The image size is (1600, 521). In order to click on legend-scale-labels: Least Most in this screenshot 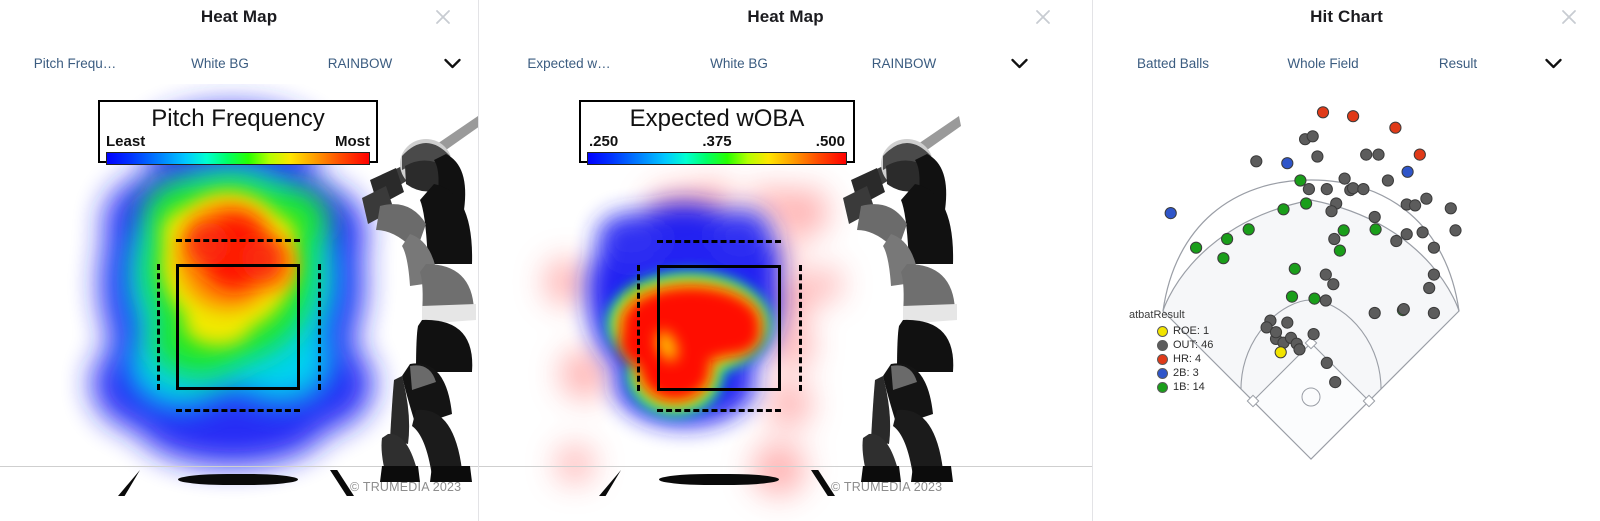, I will do `click(238, 141)`.